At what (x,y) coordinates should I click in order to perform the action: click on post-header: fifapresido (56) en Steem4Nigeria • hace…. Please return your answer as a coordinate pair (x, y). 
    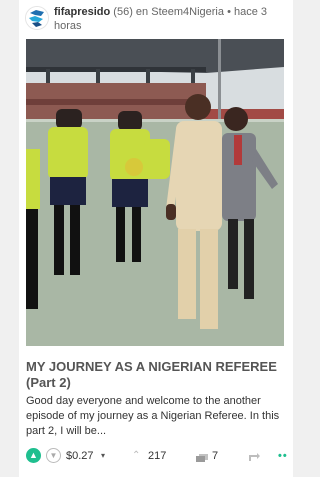
    Looking at the image, I should click on (156, 19).